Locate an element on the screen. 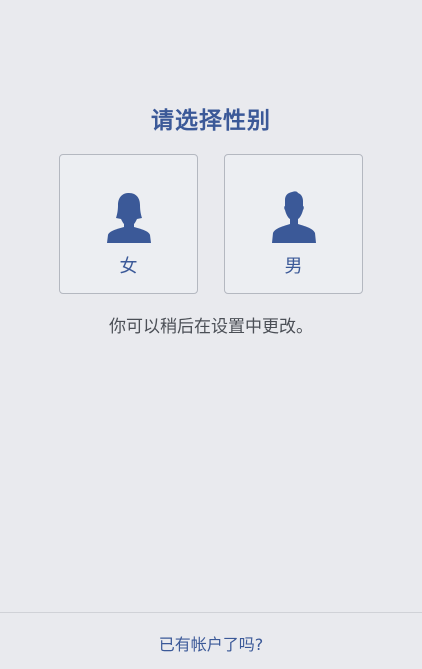 This screenshot has height=669, width=422. female-label: 女 is located at coordinates (128, 266).